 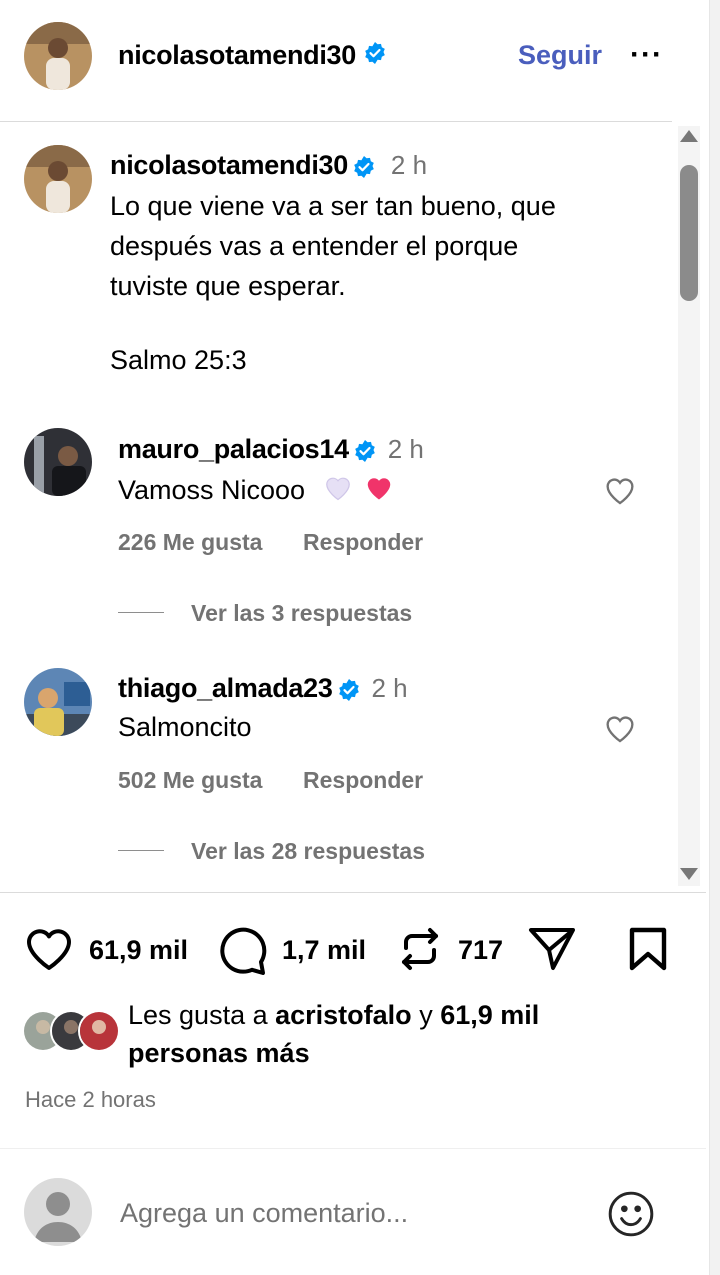 What do you see at coordinates (379, 492) in the screenshot?
I see `red-heart-emoji-icon` at bounding box center [379, 492].